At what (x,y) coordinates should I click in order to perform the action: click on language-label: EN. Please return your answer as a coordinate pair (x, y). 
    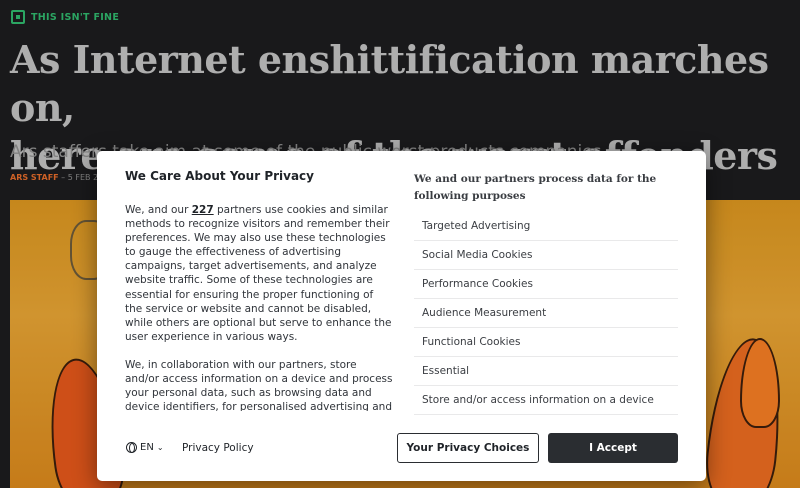
    Looking at the image, I should click on (147, 447).